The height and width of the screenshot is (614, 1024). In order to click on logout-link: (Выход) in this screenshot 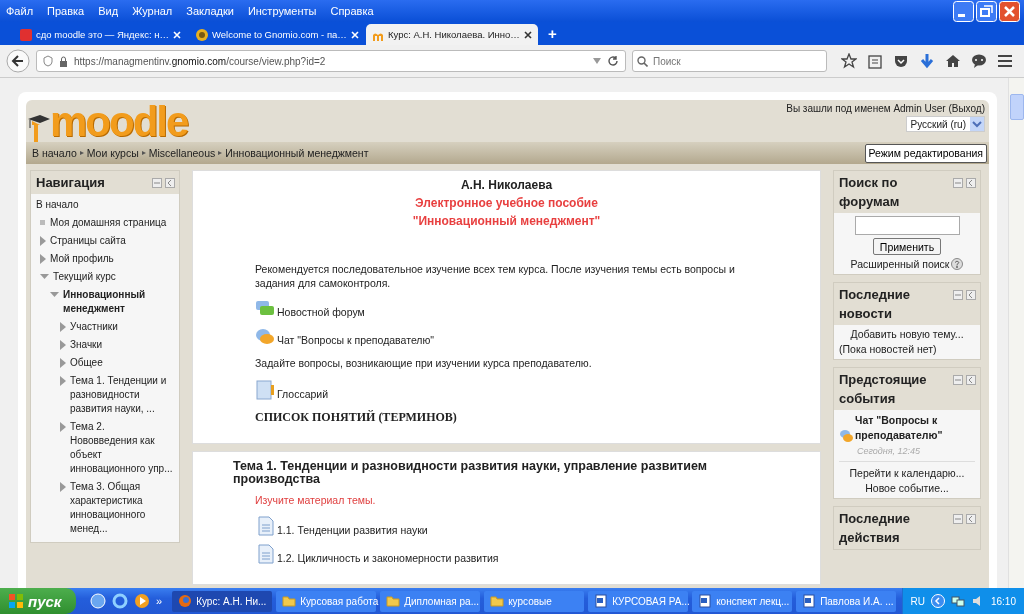, I will do `click(966, 108)`.